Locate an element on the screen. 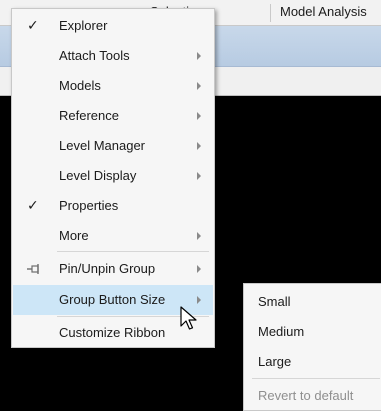  submenu-item-medium: Medium is located at coordinates (313, 331).